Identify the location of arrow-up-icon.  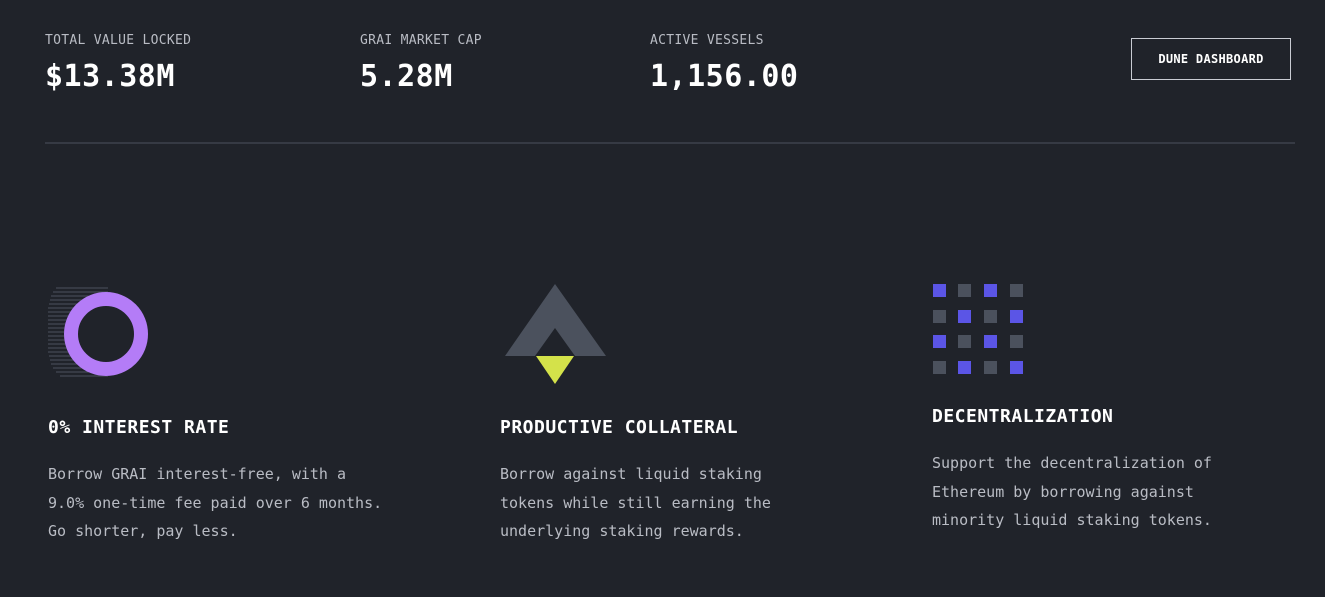
(556, 337).